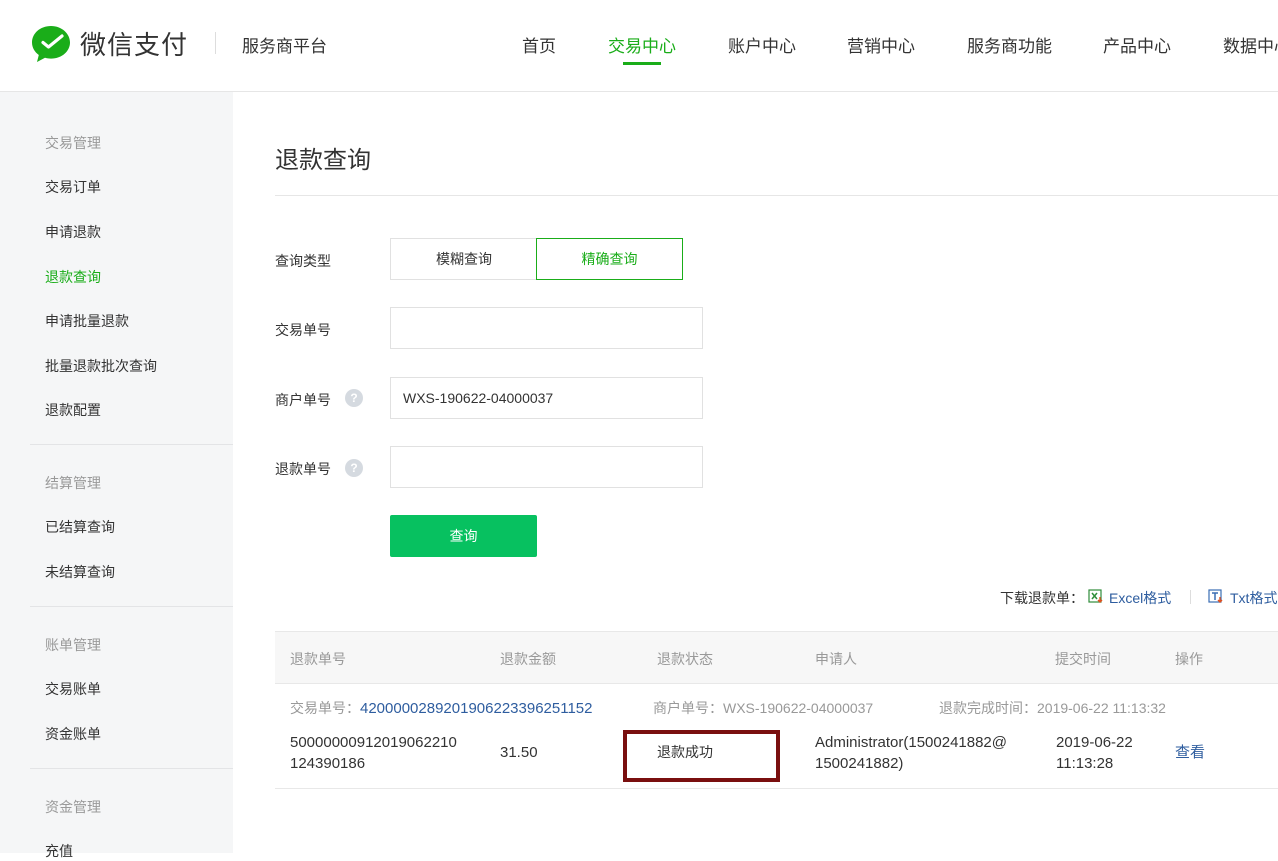 This screenshot has width=1278, height=861. I want to click on row-refund-status: 退款成功, so click(685, 752).